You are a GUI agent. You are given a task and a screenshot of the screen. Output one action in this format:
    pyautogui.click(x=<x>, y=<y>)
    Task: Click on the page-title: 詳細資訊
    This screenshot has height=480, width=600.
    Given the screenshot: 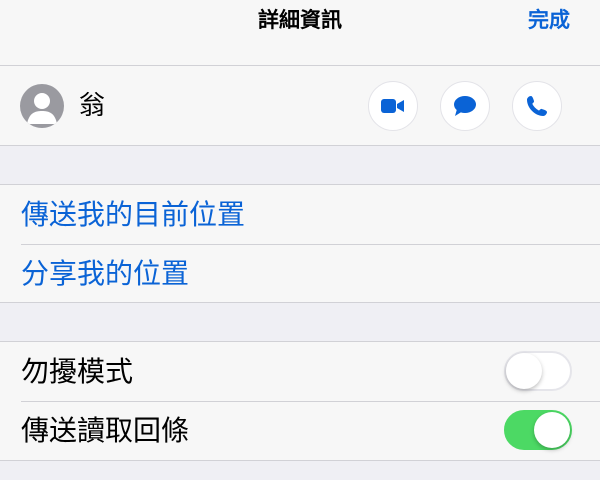 What is the action you would take?
    pyautogui.click(x=300, y=20)
    